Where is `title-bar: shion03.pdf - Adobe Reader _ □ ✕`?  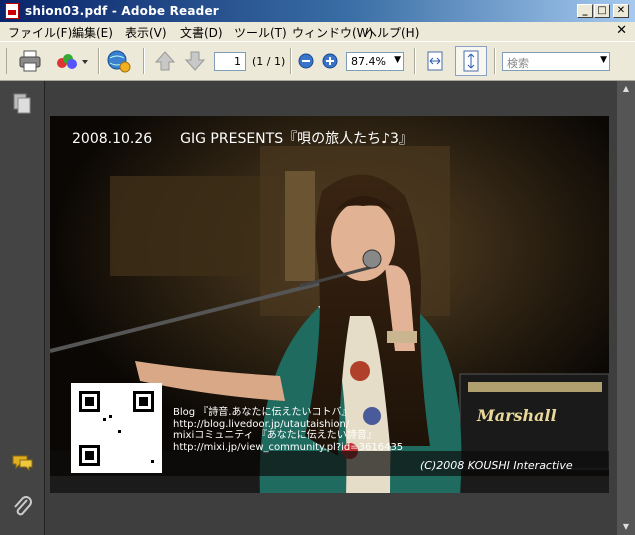
title-bar: shion03.pdf - Adobe Reader _ □ ✕ is located at coordinates (317, 11).